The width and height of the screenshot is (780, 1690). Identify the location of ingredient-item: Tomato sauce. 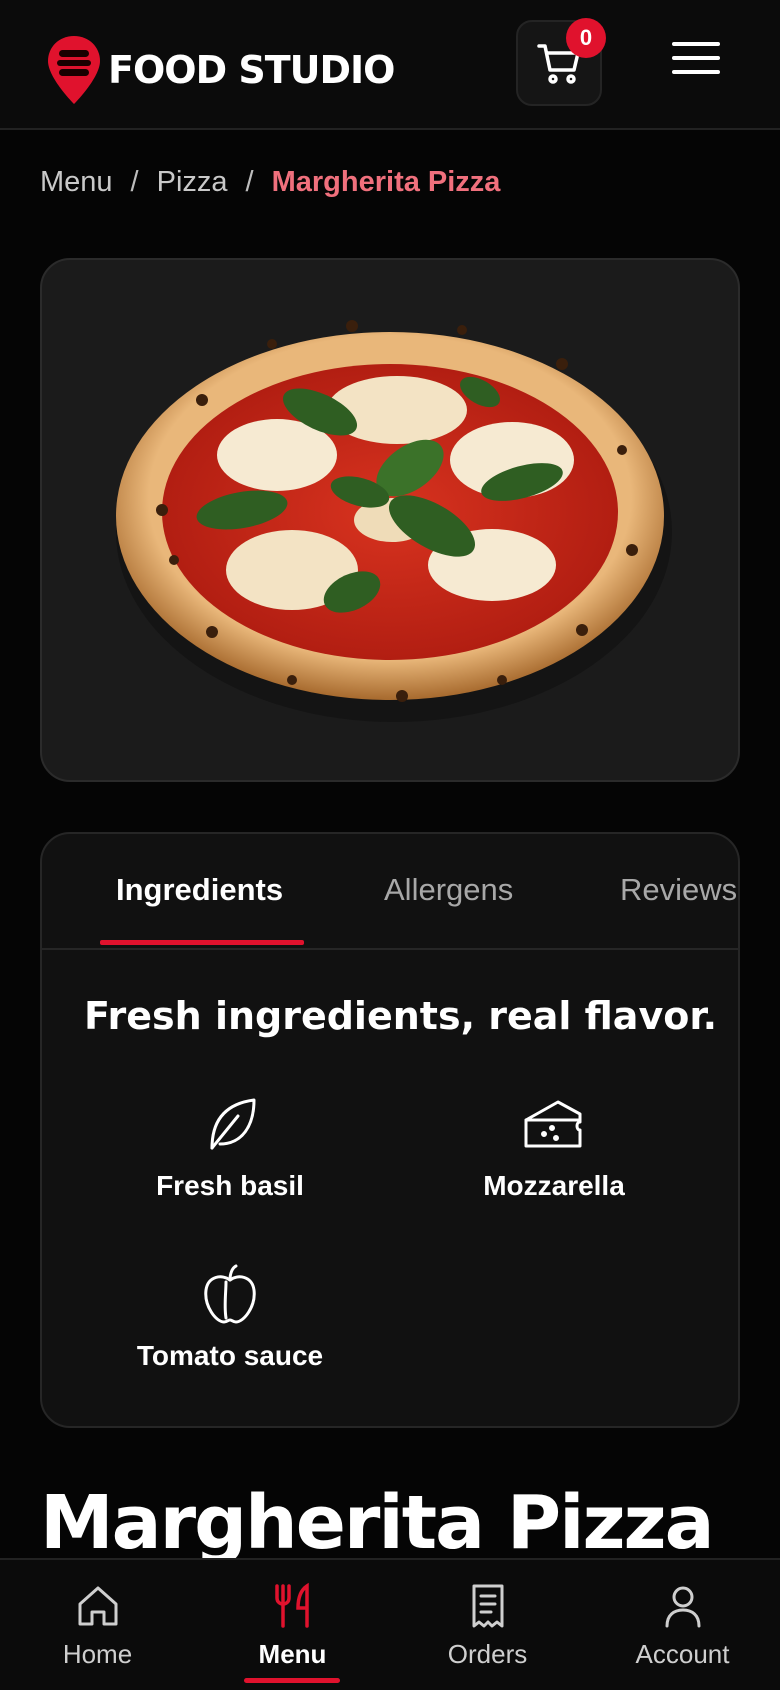
(230, 1317).